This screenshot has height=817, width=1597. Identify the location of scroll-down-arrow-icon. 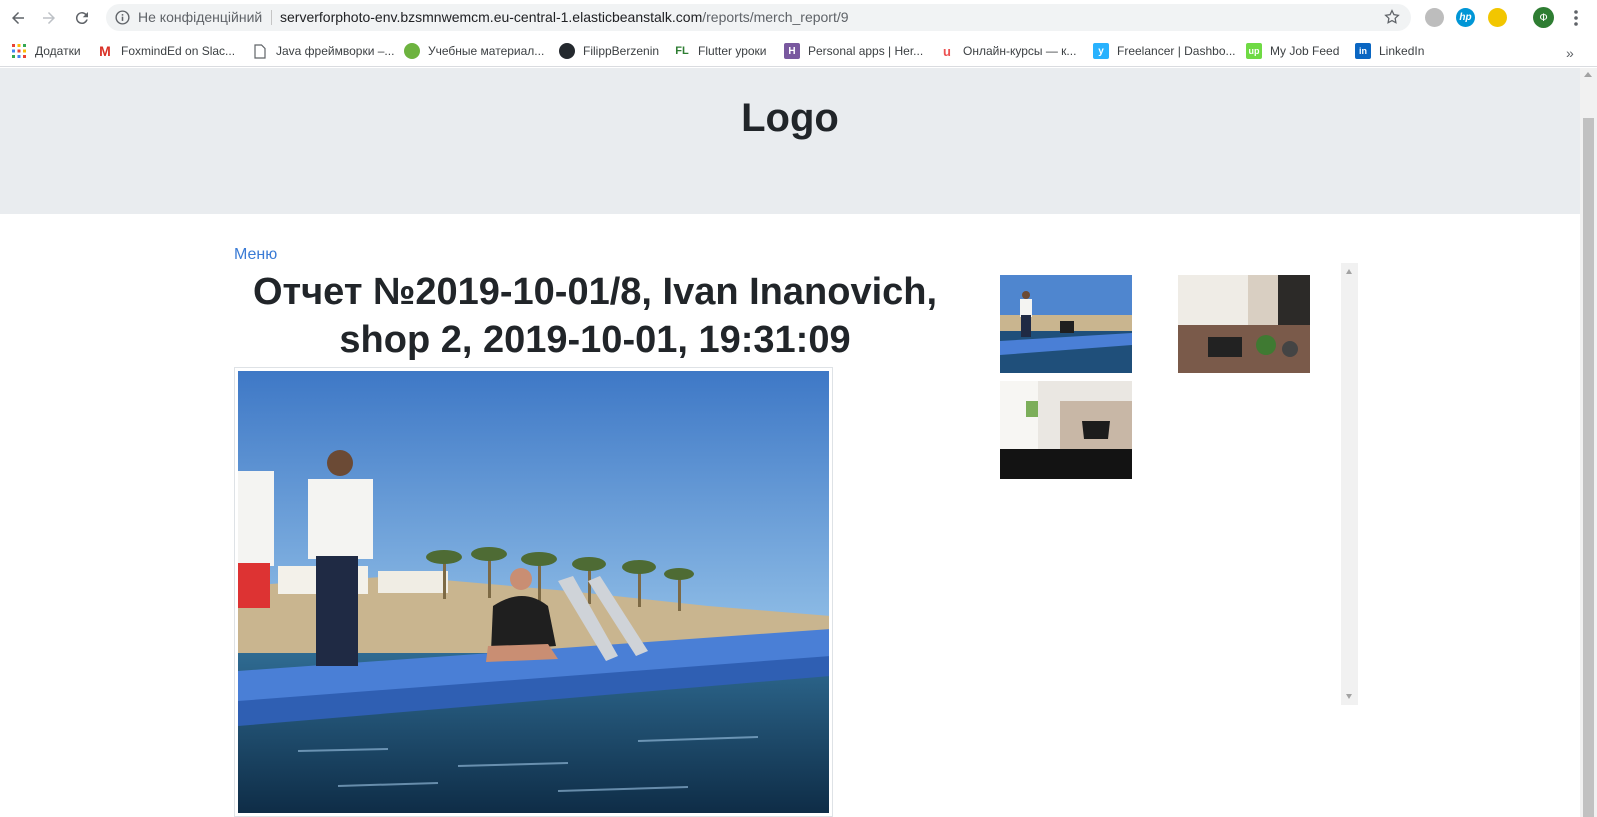
(1349, 696).